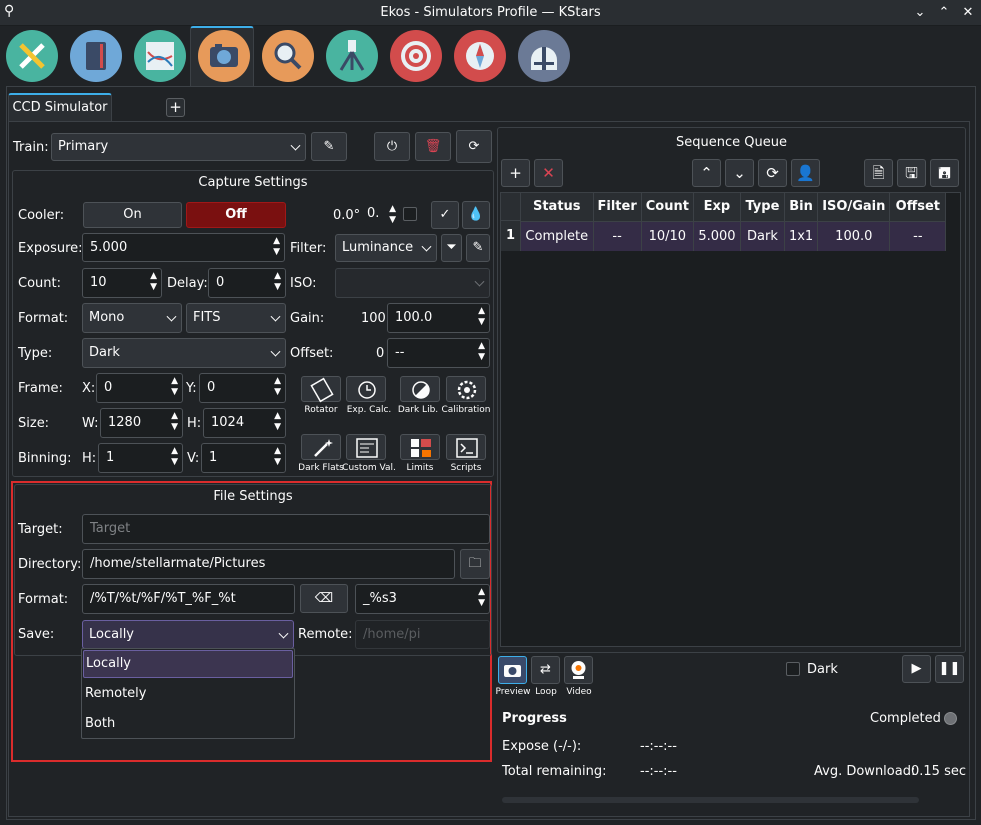 Image resolution: width=981 pixels, height=825 pixels. What do you see at coordinates (944, 173) in the screenshot?
I see `save-as-sequence-button: 🖪` at bounding box center [944, 173].